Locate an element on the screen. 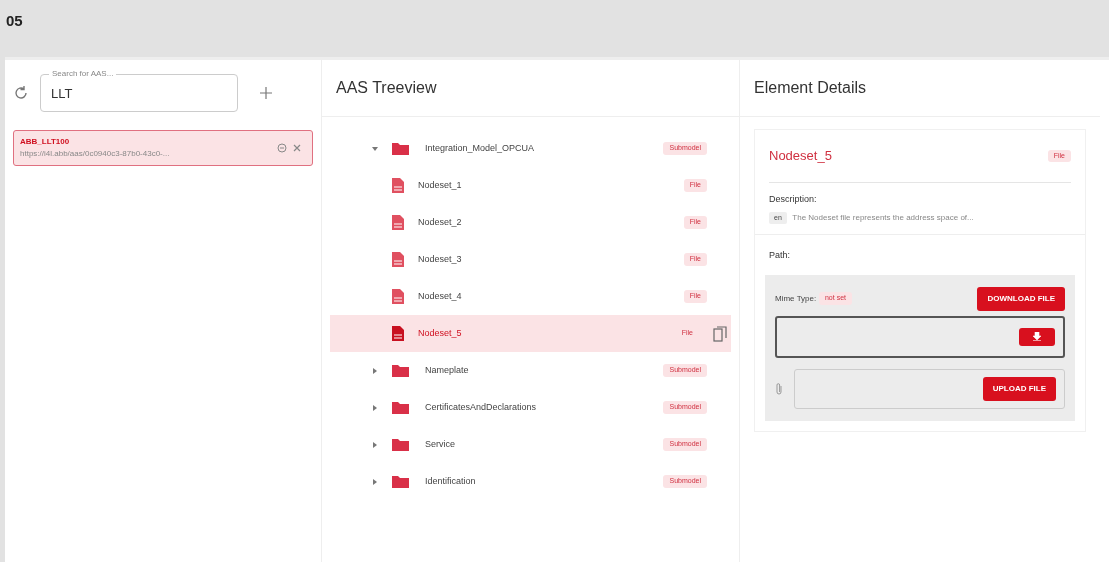  panel-title: Element Details is located at coordinates (920, 88).